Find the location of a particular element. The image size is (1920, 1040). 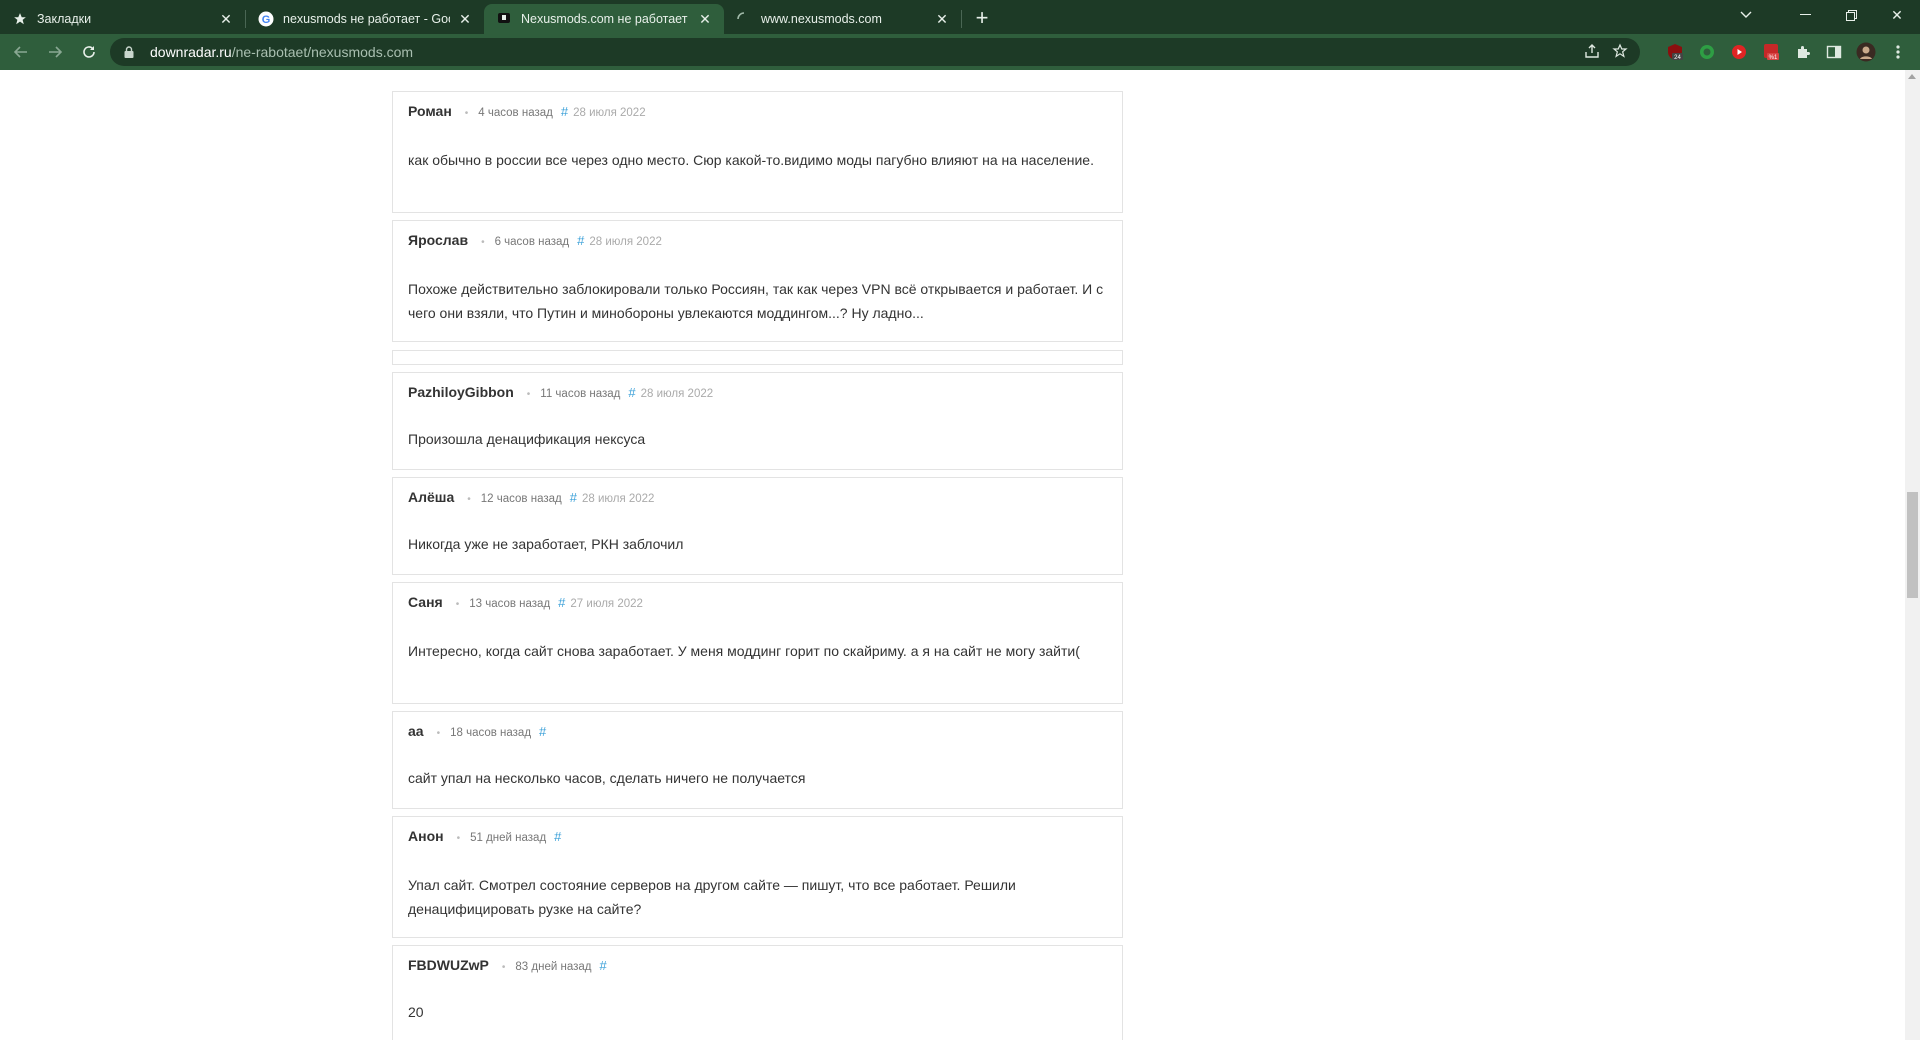

url-path: /ne-rabotaet/nexusmods.com is located at coordinates (322, 52).